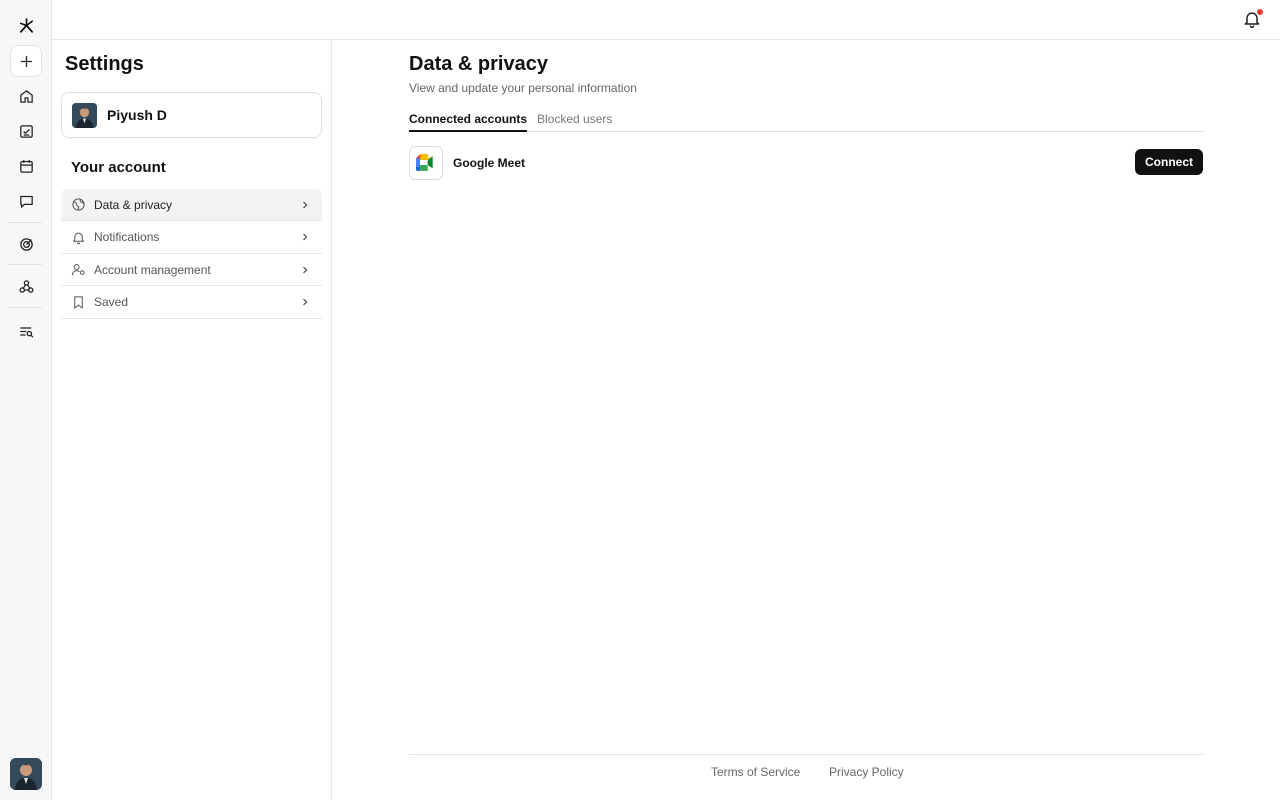 This screenshot has height=800, width=1280. What do you see at coordinates (1260, 12) in the screenshot?
I see `notification-dot` at bounding box center [1260, 12].